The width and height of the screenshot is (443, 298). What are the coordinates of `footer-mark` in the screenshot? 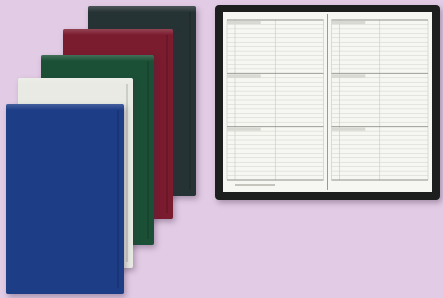 It's located at (255, 185).